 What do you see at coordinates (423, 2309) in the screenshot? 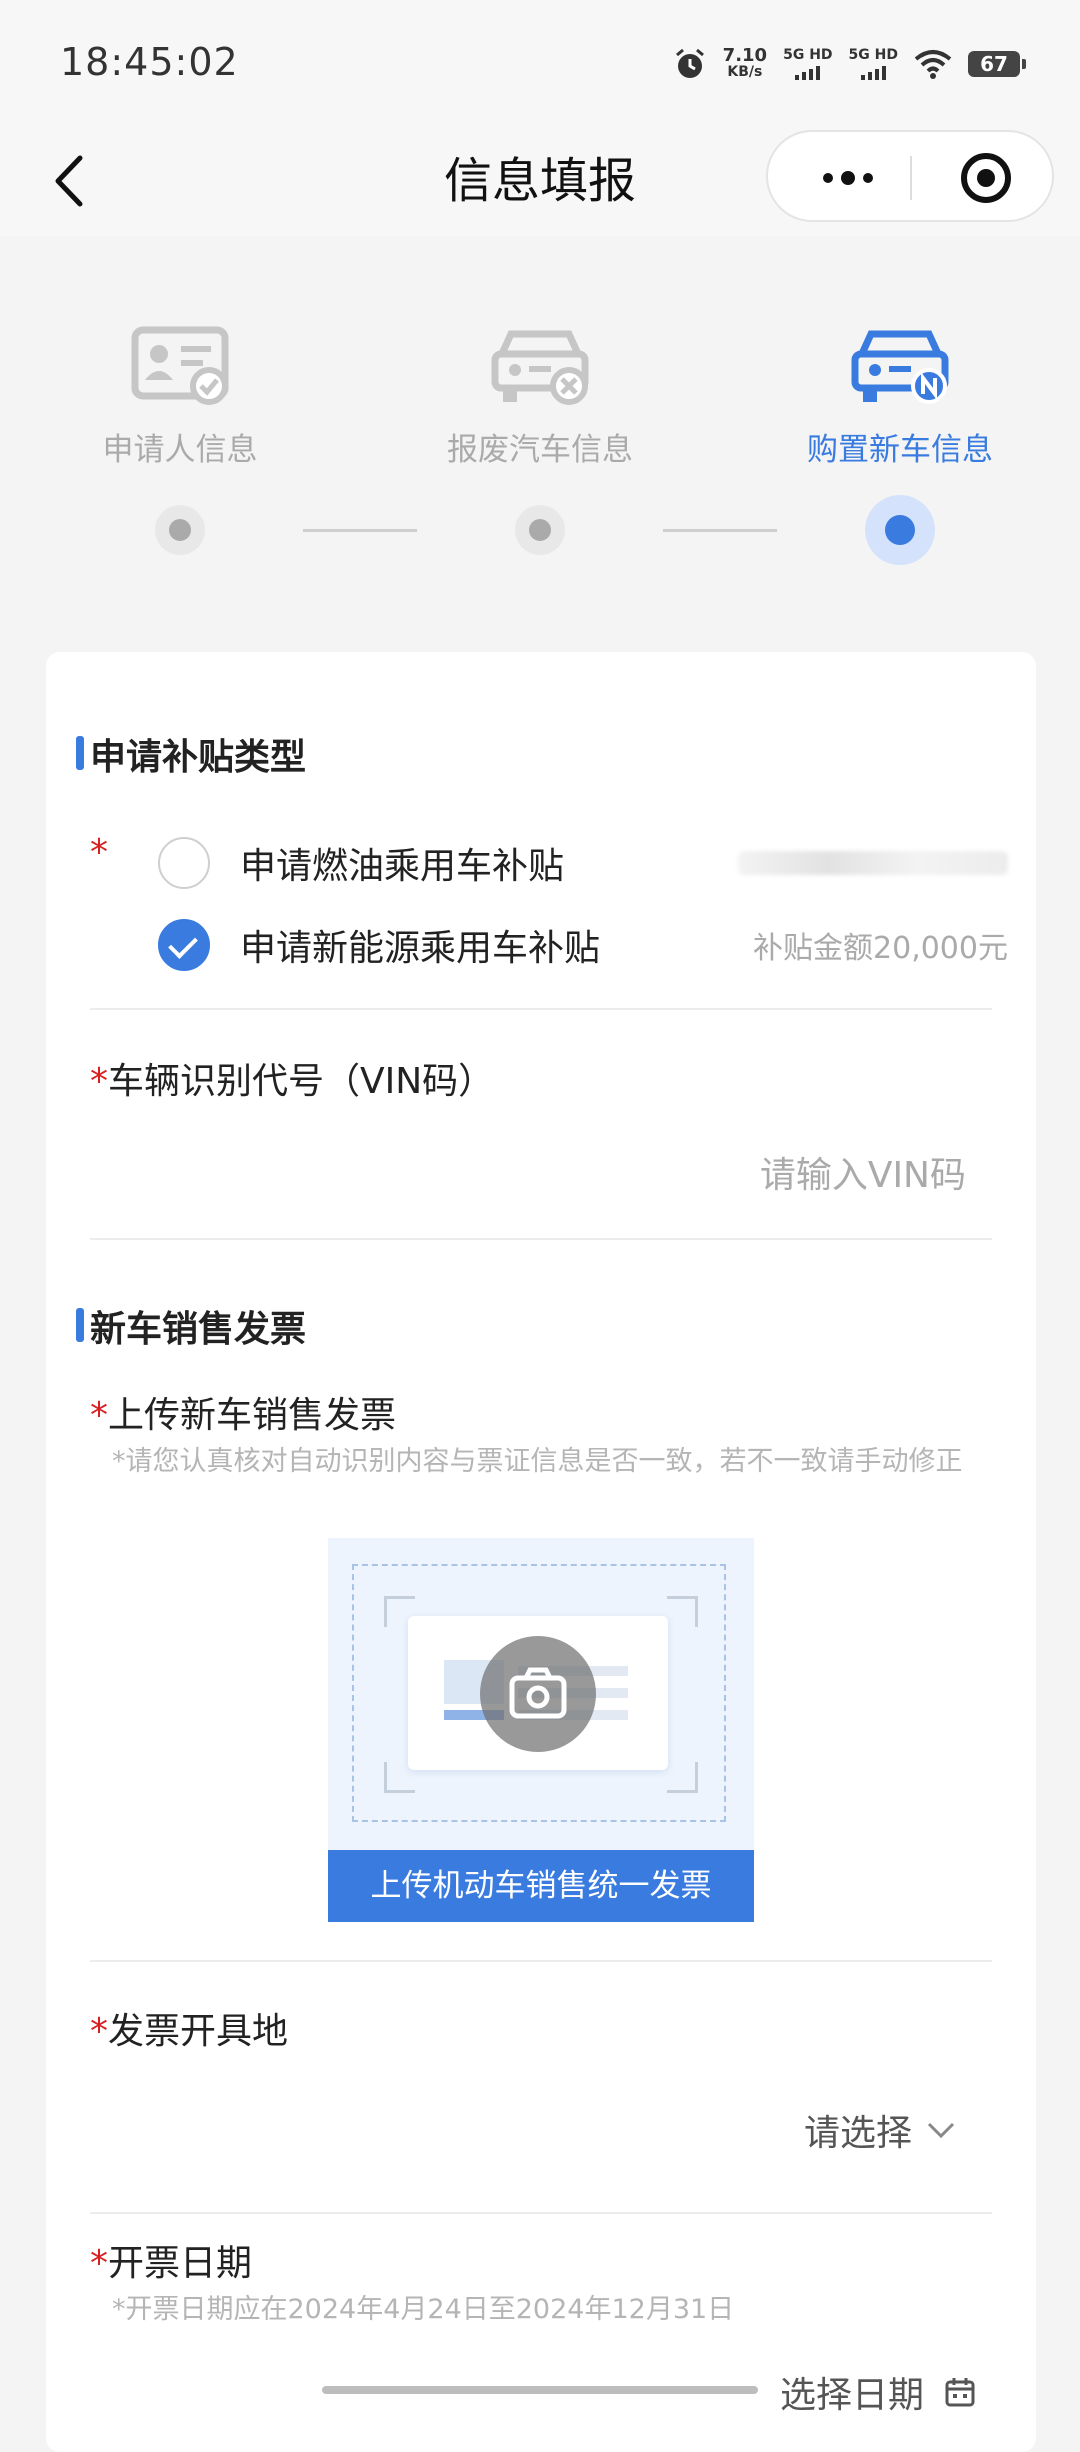
I see `invoice-date-hint: *开票日期应在2024年4月24日至2024年12月31日` at bounding box center [423, 2309].